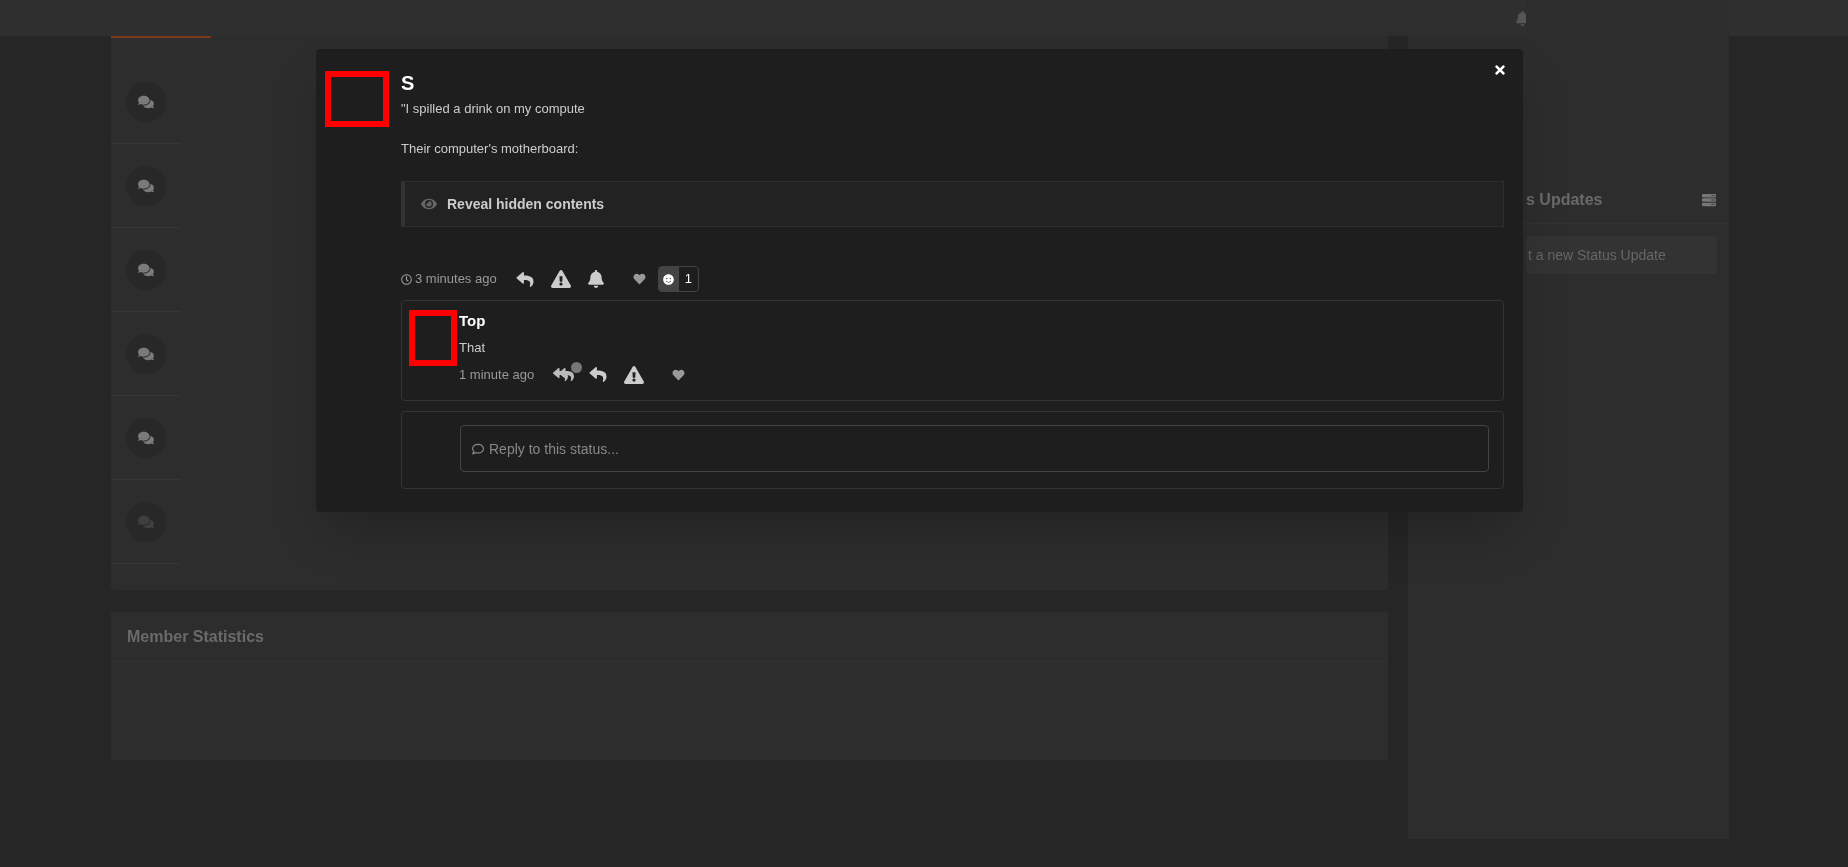 Image resolution: width=1848 pixels, height=867 pixels. What do you see at coordinates (490, 148) in the screenshot?
I see `status-text: Their computer's motherboard:` at bounding box center [490, 148].